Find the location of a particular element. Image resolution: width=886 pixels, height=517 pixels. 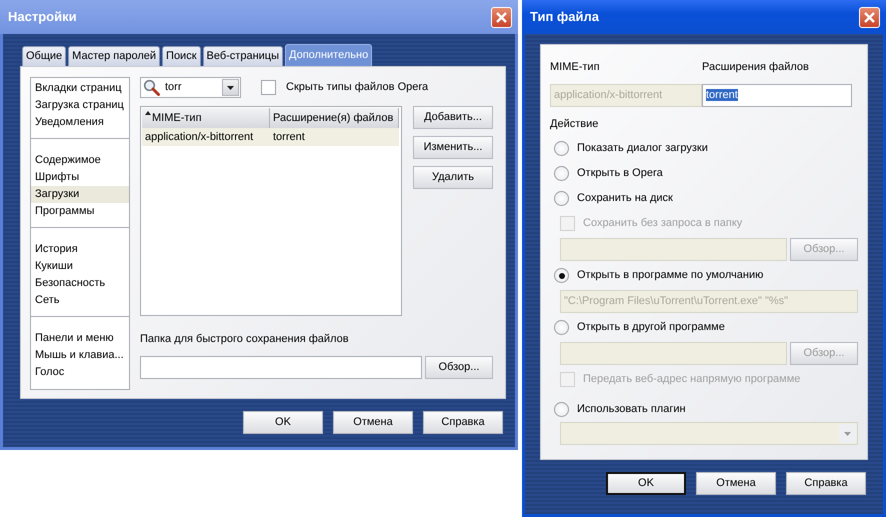

sidebar-item: История is located at coordinates (80, 249).